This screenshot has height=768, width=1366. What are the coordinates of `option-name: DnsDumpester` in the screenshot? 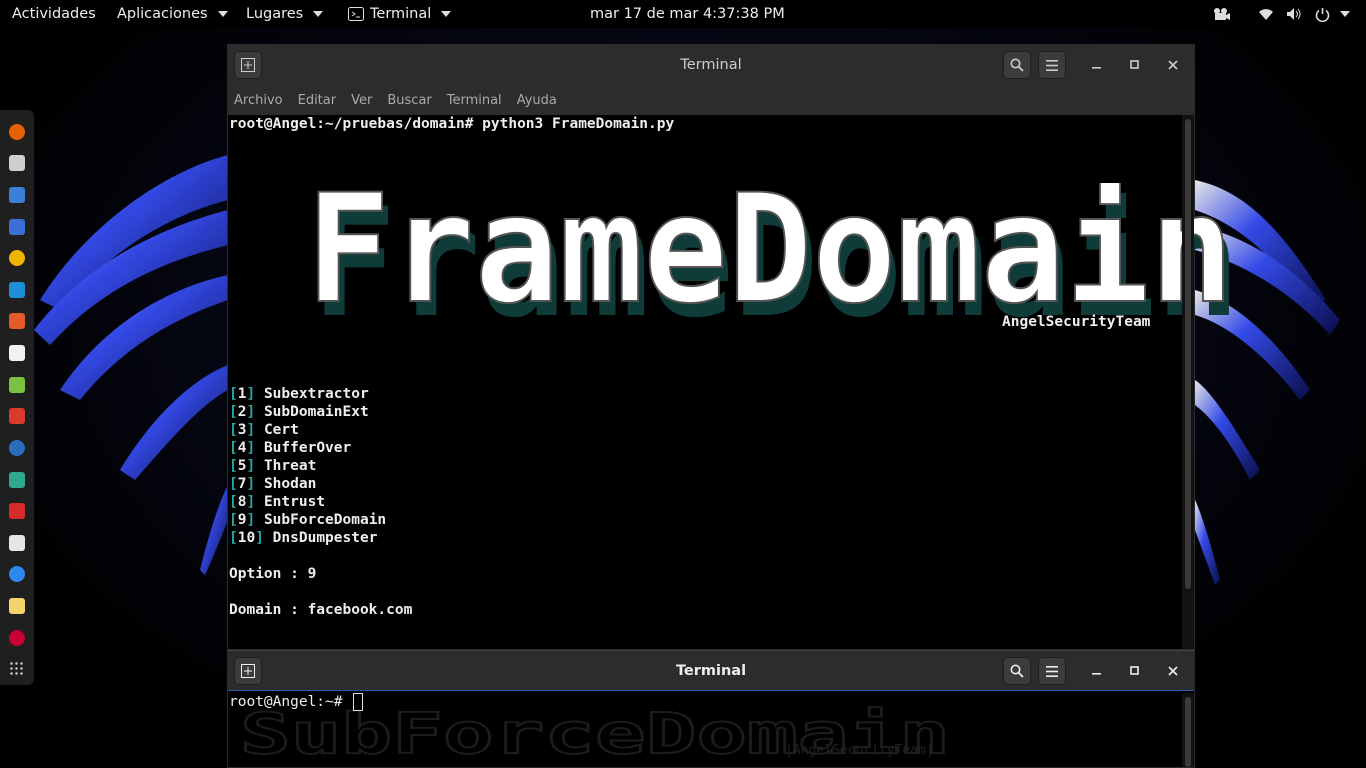 It's located at (325, 538).